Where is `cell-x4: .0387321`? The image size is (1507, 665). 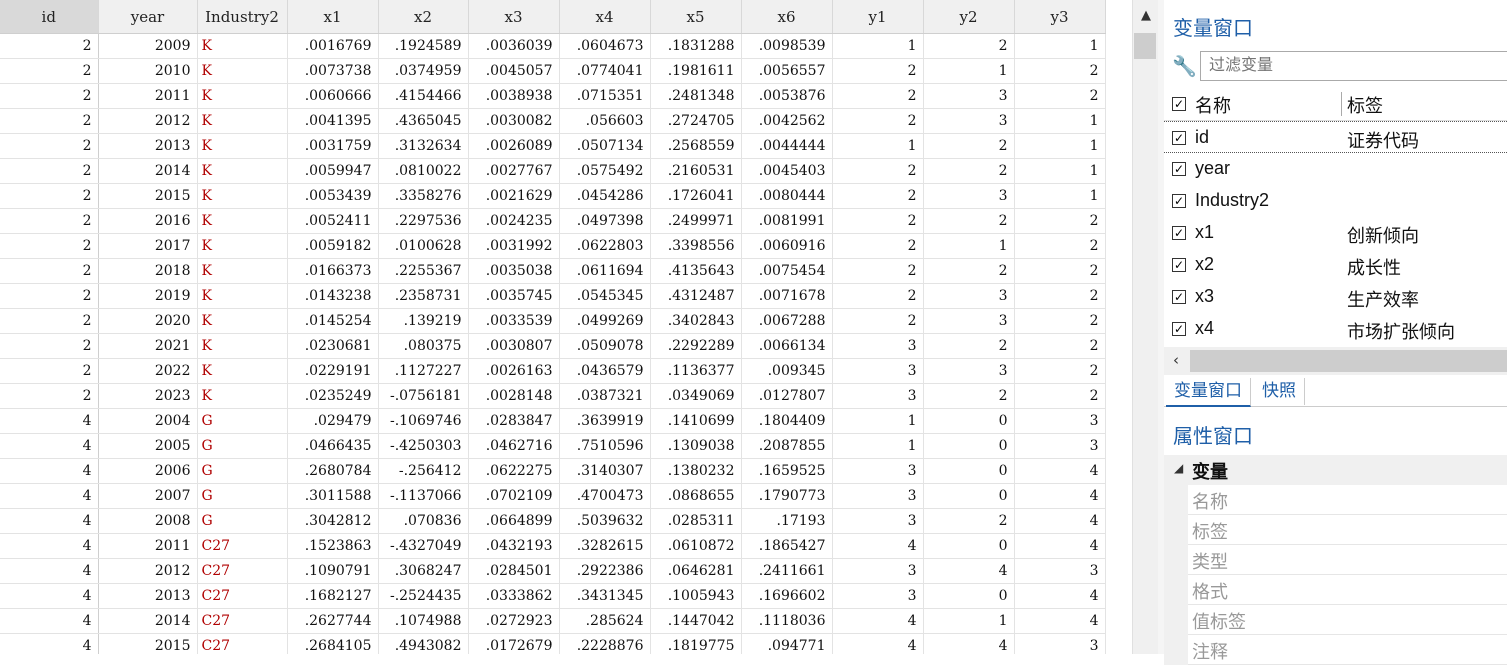
cell-x4: .0387321 is located at coordinates (605, 396).